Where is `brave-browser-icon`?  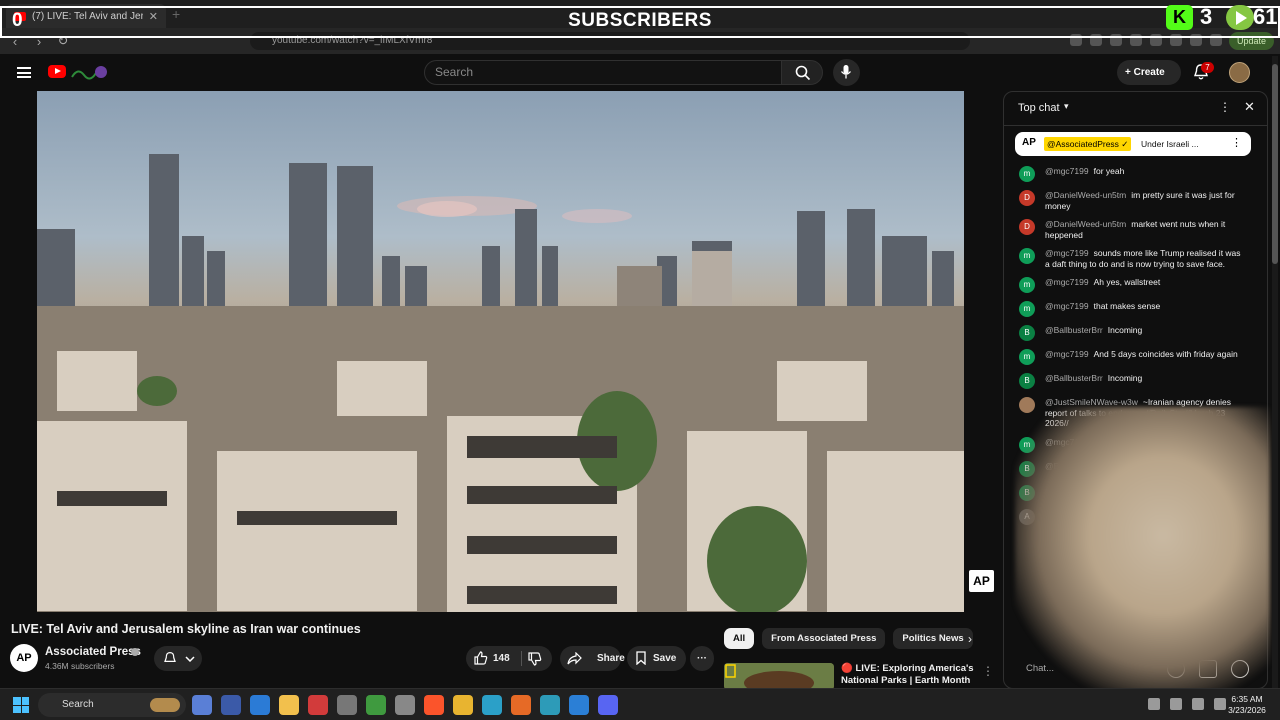
brave-browser-icon is located at coordinates (434, 705).